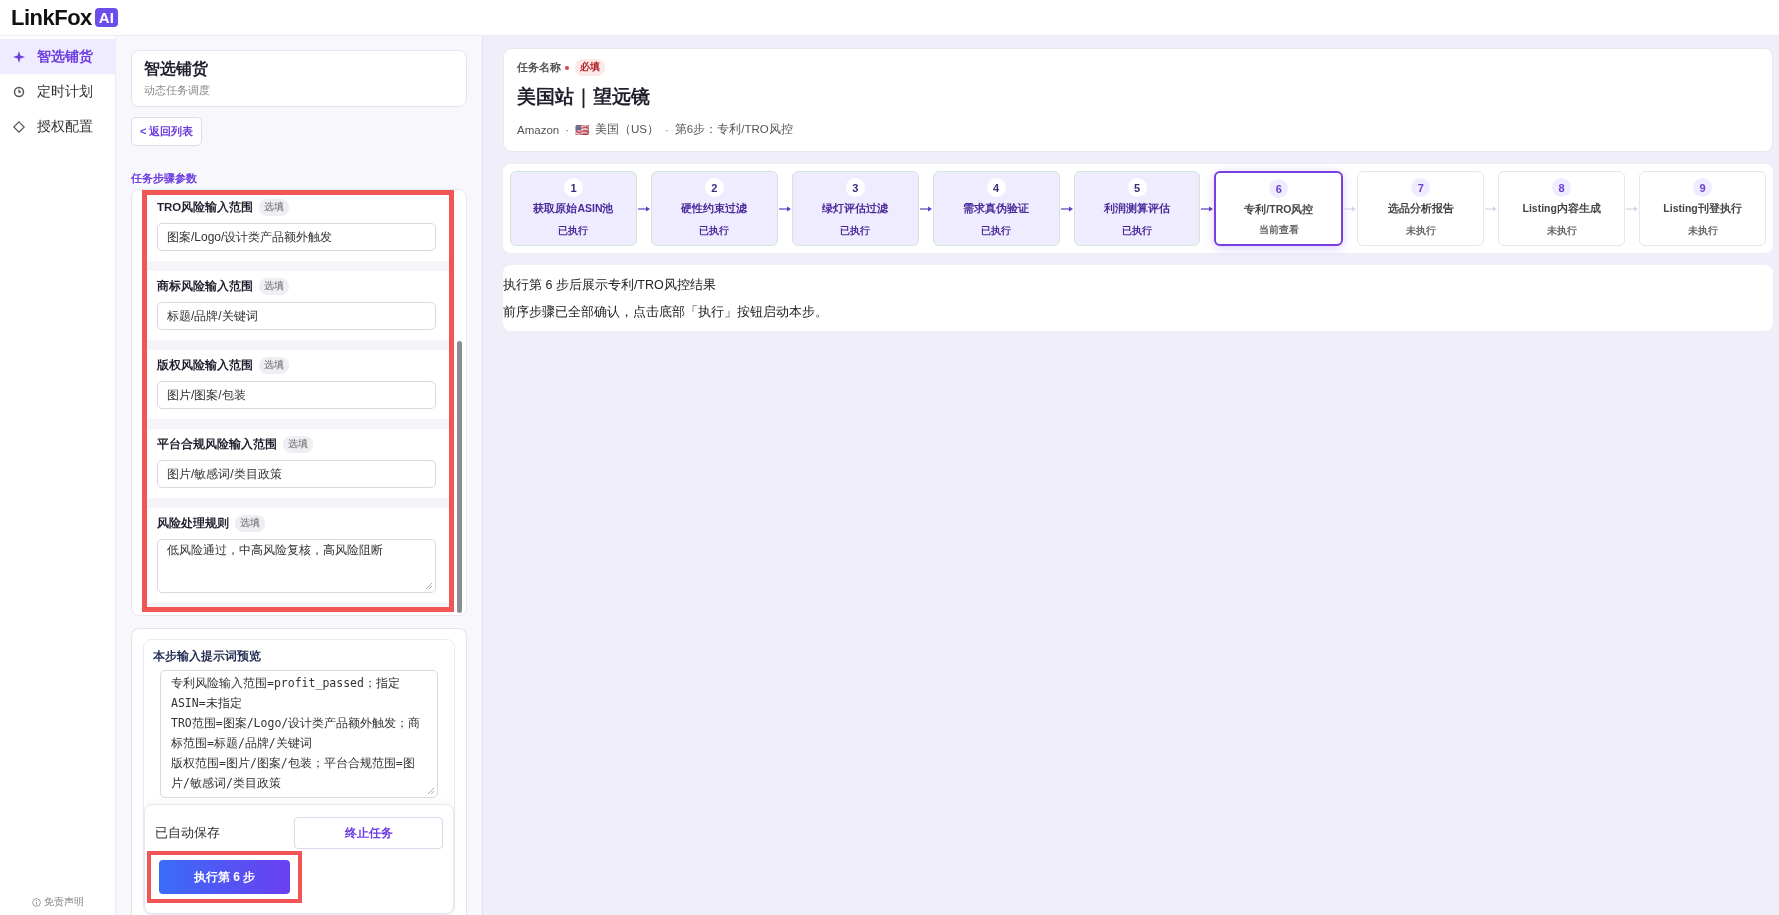 This screenshot has width=1779, height=915. What do you see at coordinates (296, 566) in the screenshot?
I see `textarea-field: 低风险通过，中高风险复核，高风险阻断` at bounding box center [296, 566].